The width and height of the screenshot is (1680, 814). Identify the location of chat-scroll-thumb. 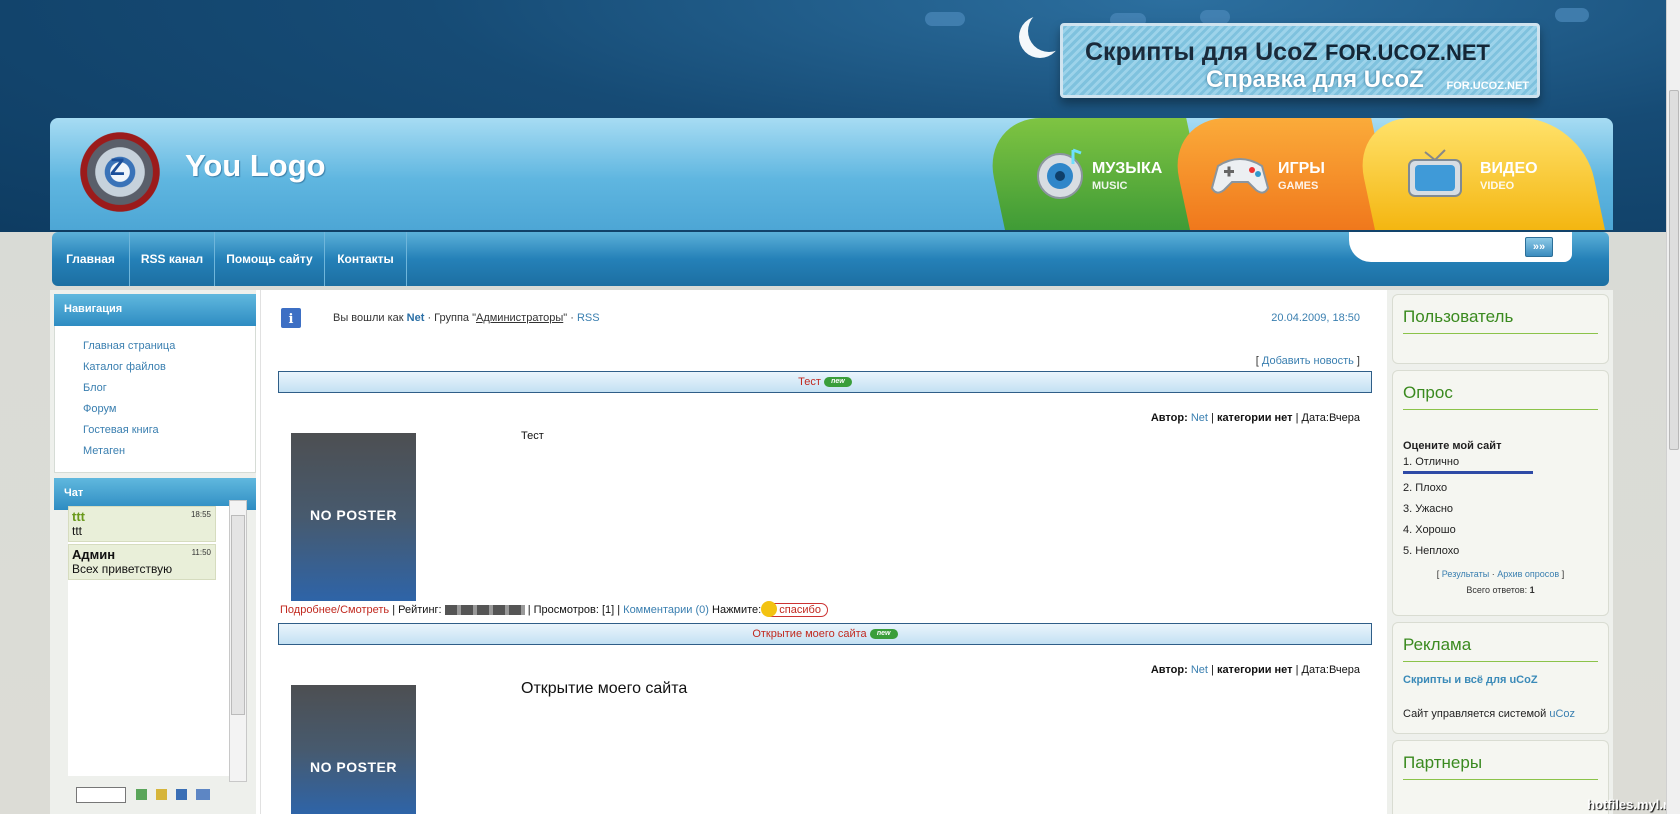
(238, 615).